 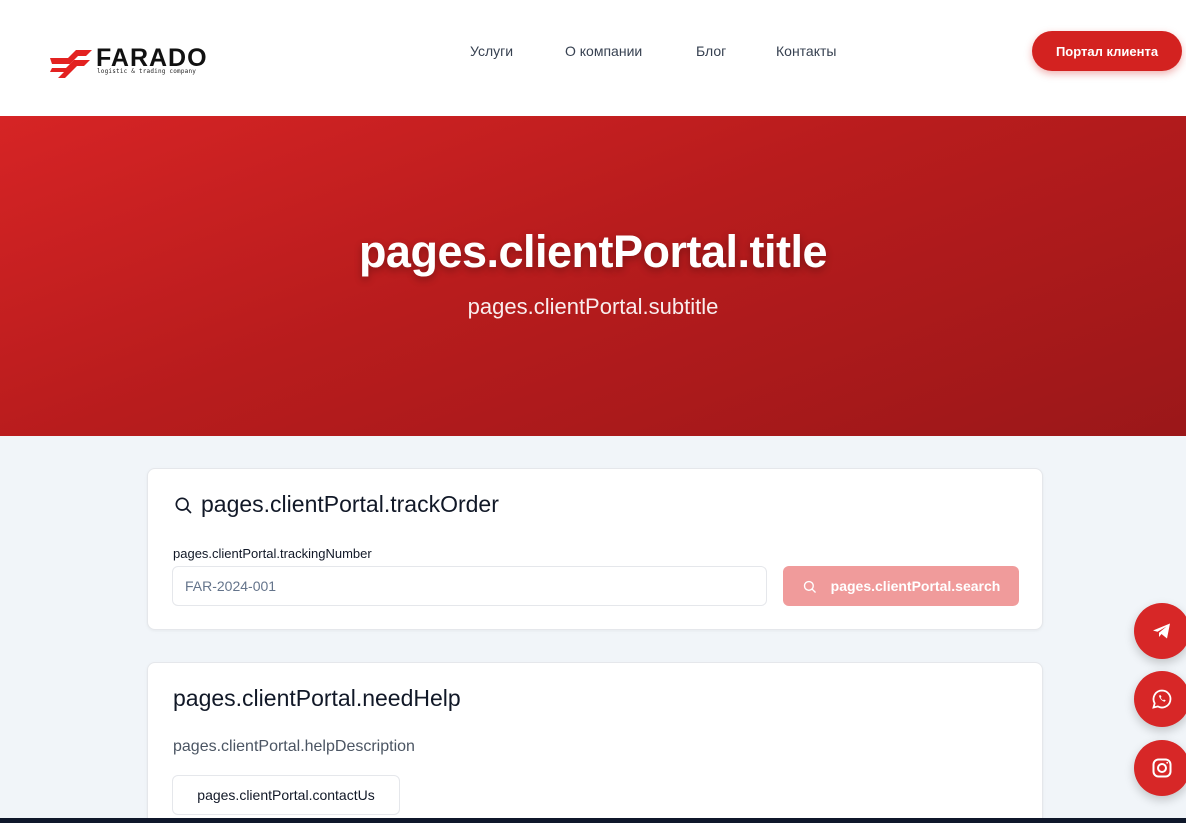 I want to click on nav-item-blog: Блог, so click(x=711, y=51).